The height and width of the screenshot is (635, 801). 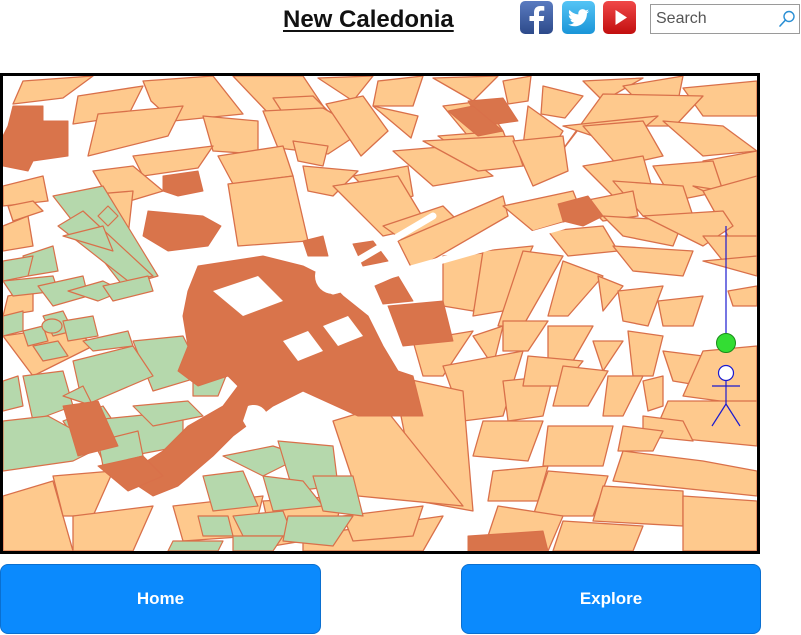 I want to click on location-pin-icon, so click(x=726, y=343).